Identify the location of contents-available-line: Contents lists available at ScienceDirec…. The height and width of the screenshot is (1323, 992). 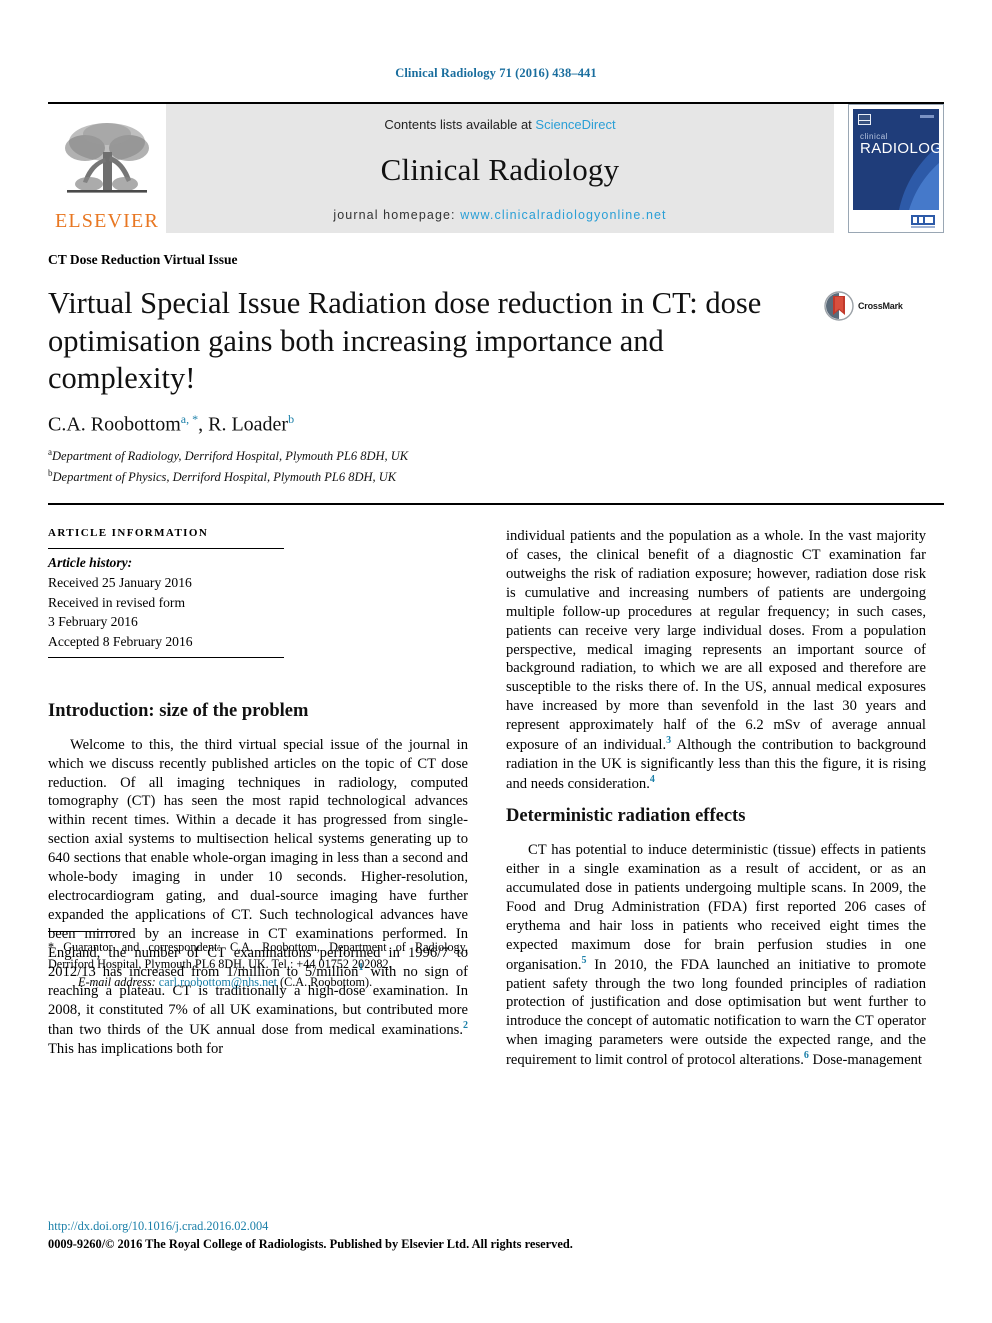
(499, 124).